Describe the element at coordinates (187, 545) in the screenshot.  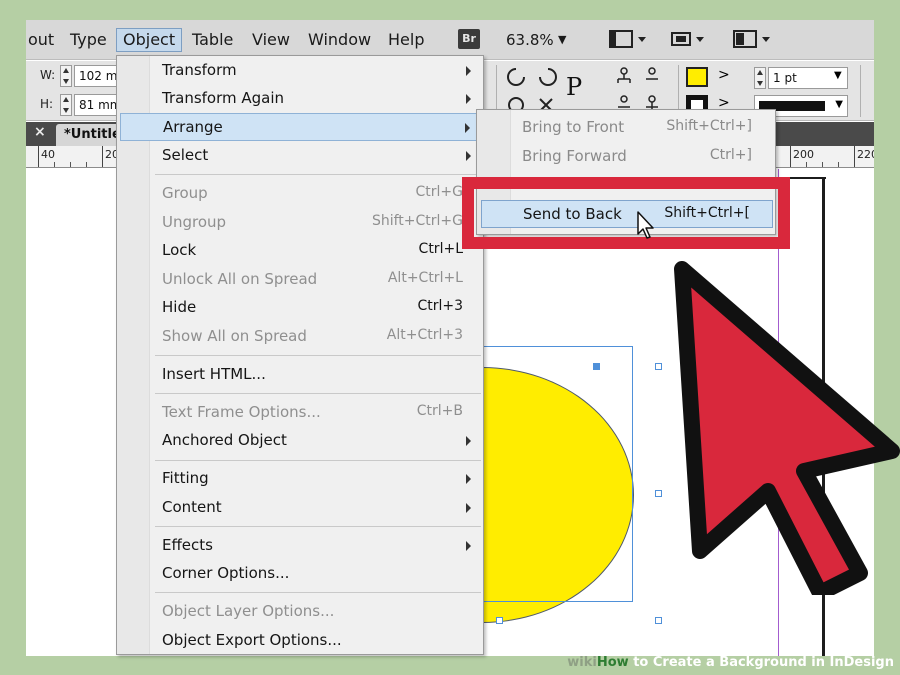
I see `menu-item-label: Effects` at that location.